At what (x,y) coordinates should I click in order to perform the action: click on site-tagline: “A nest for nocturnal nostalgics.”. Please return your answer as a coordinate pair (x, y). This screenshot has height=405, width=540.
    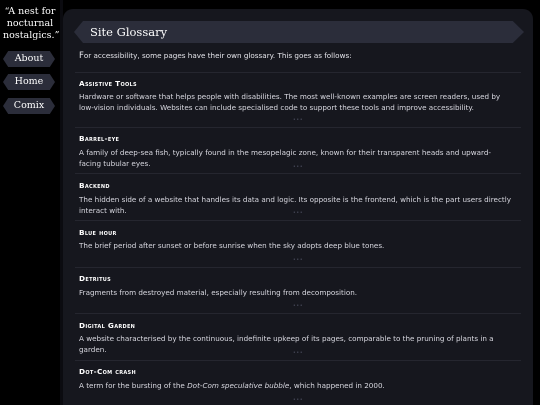
    Looking at the image, I should click on (31, 23).